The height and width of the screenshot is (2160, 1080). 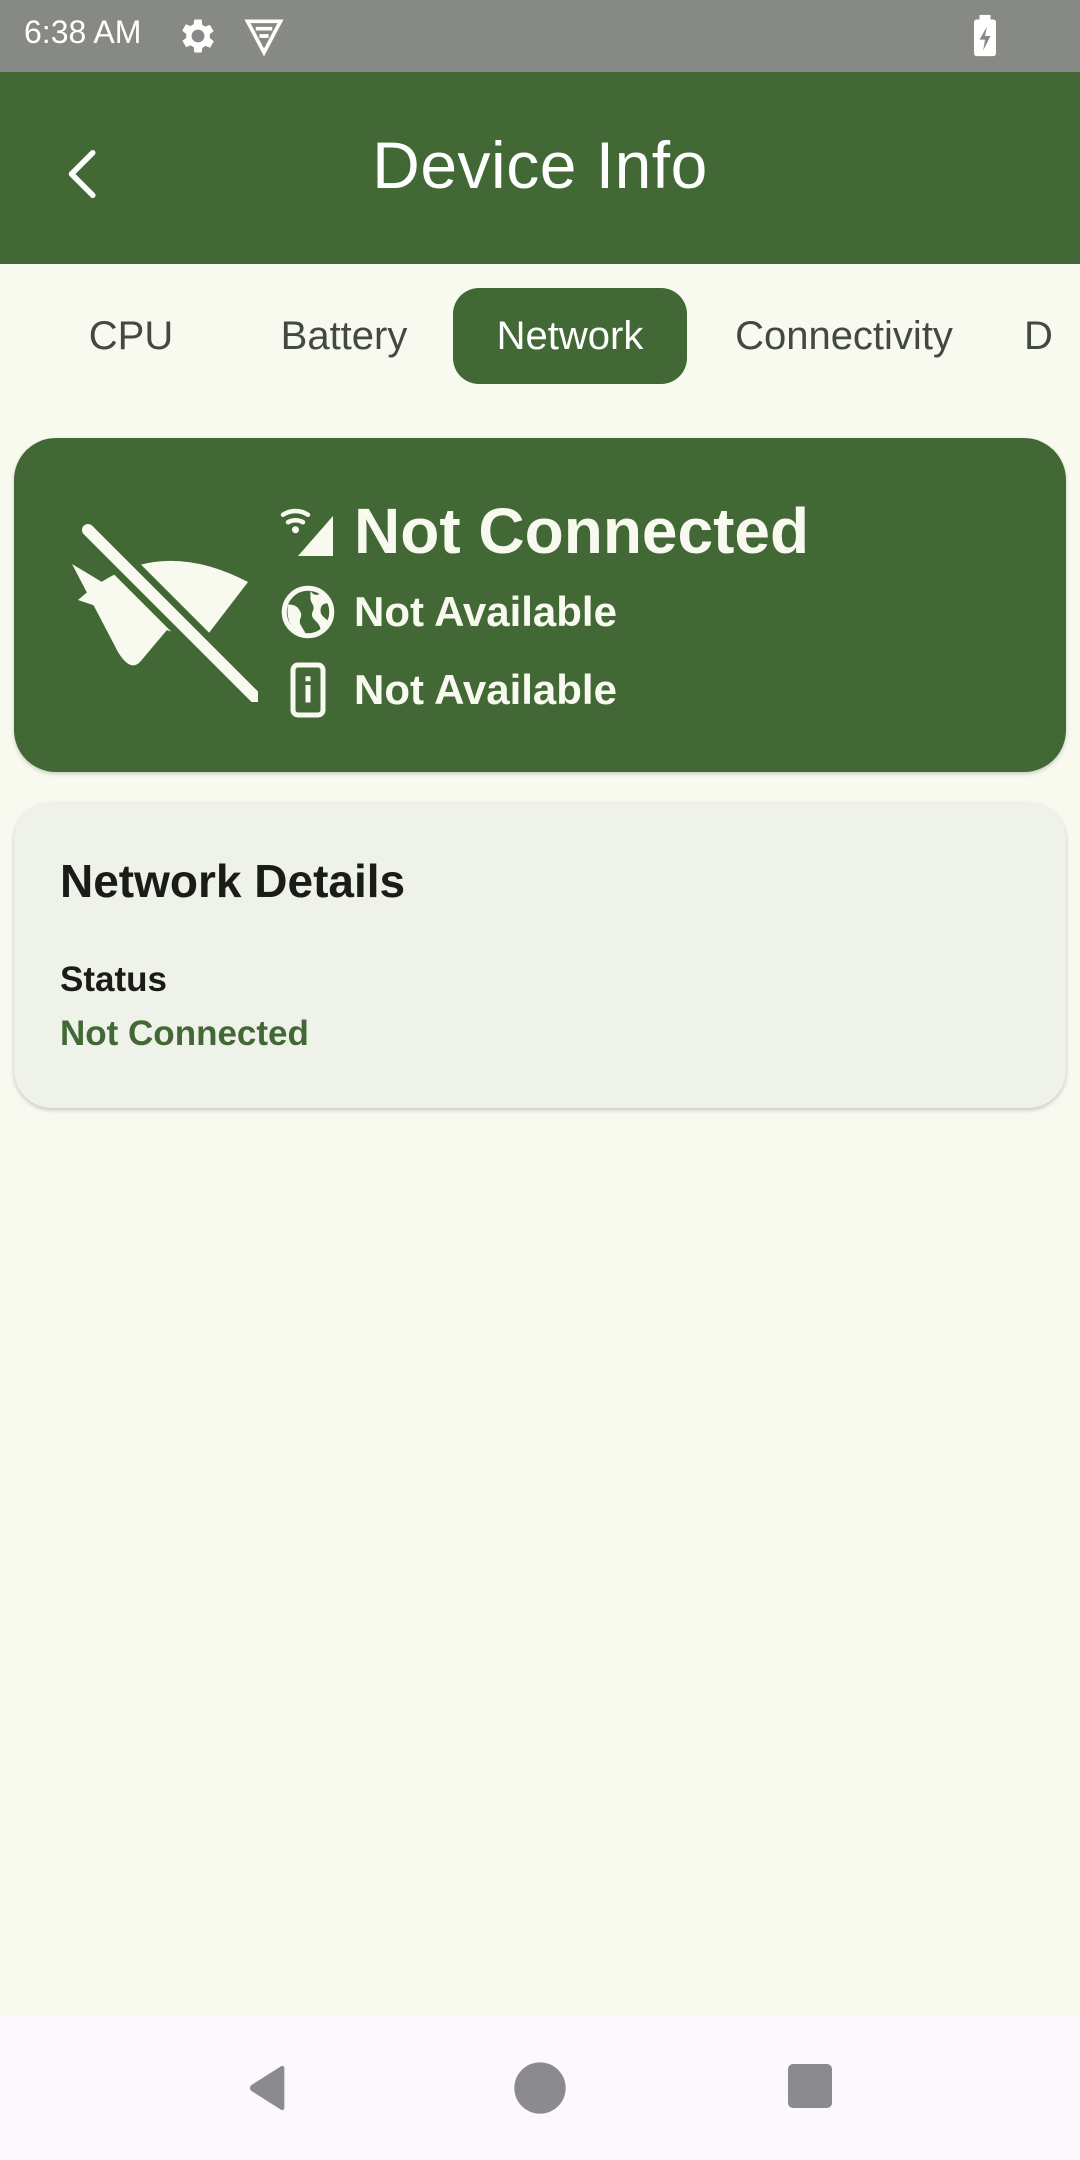 I want to click on tab-cpu: CPU, so click(x=131, y=336).